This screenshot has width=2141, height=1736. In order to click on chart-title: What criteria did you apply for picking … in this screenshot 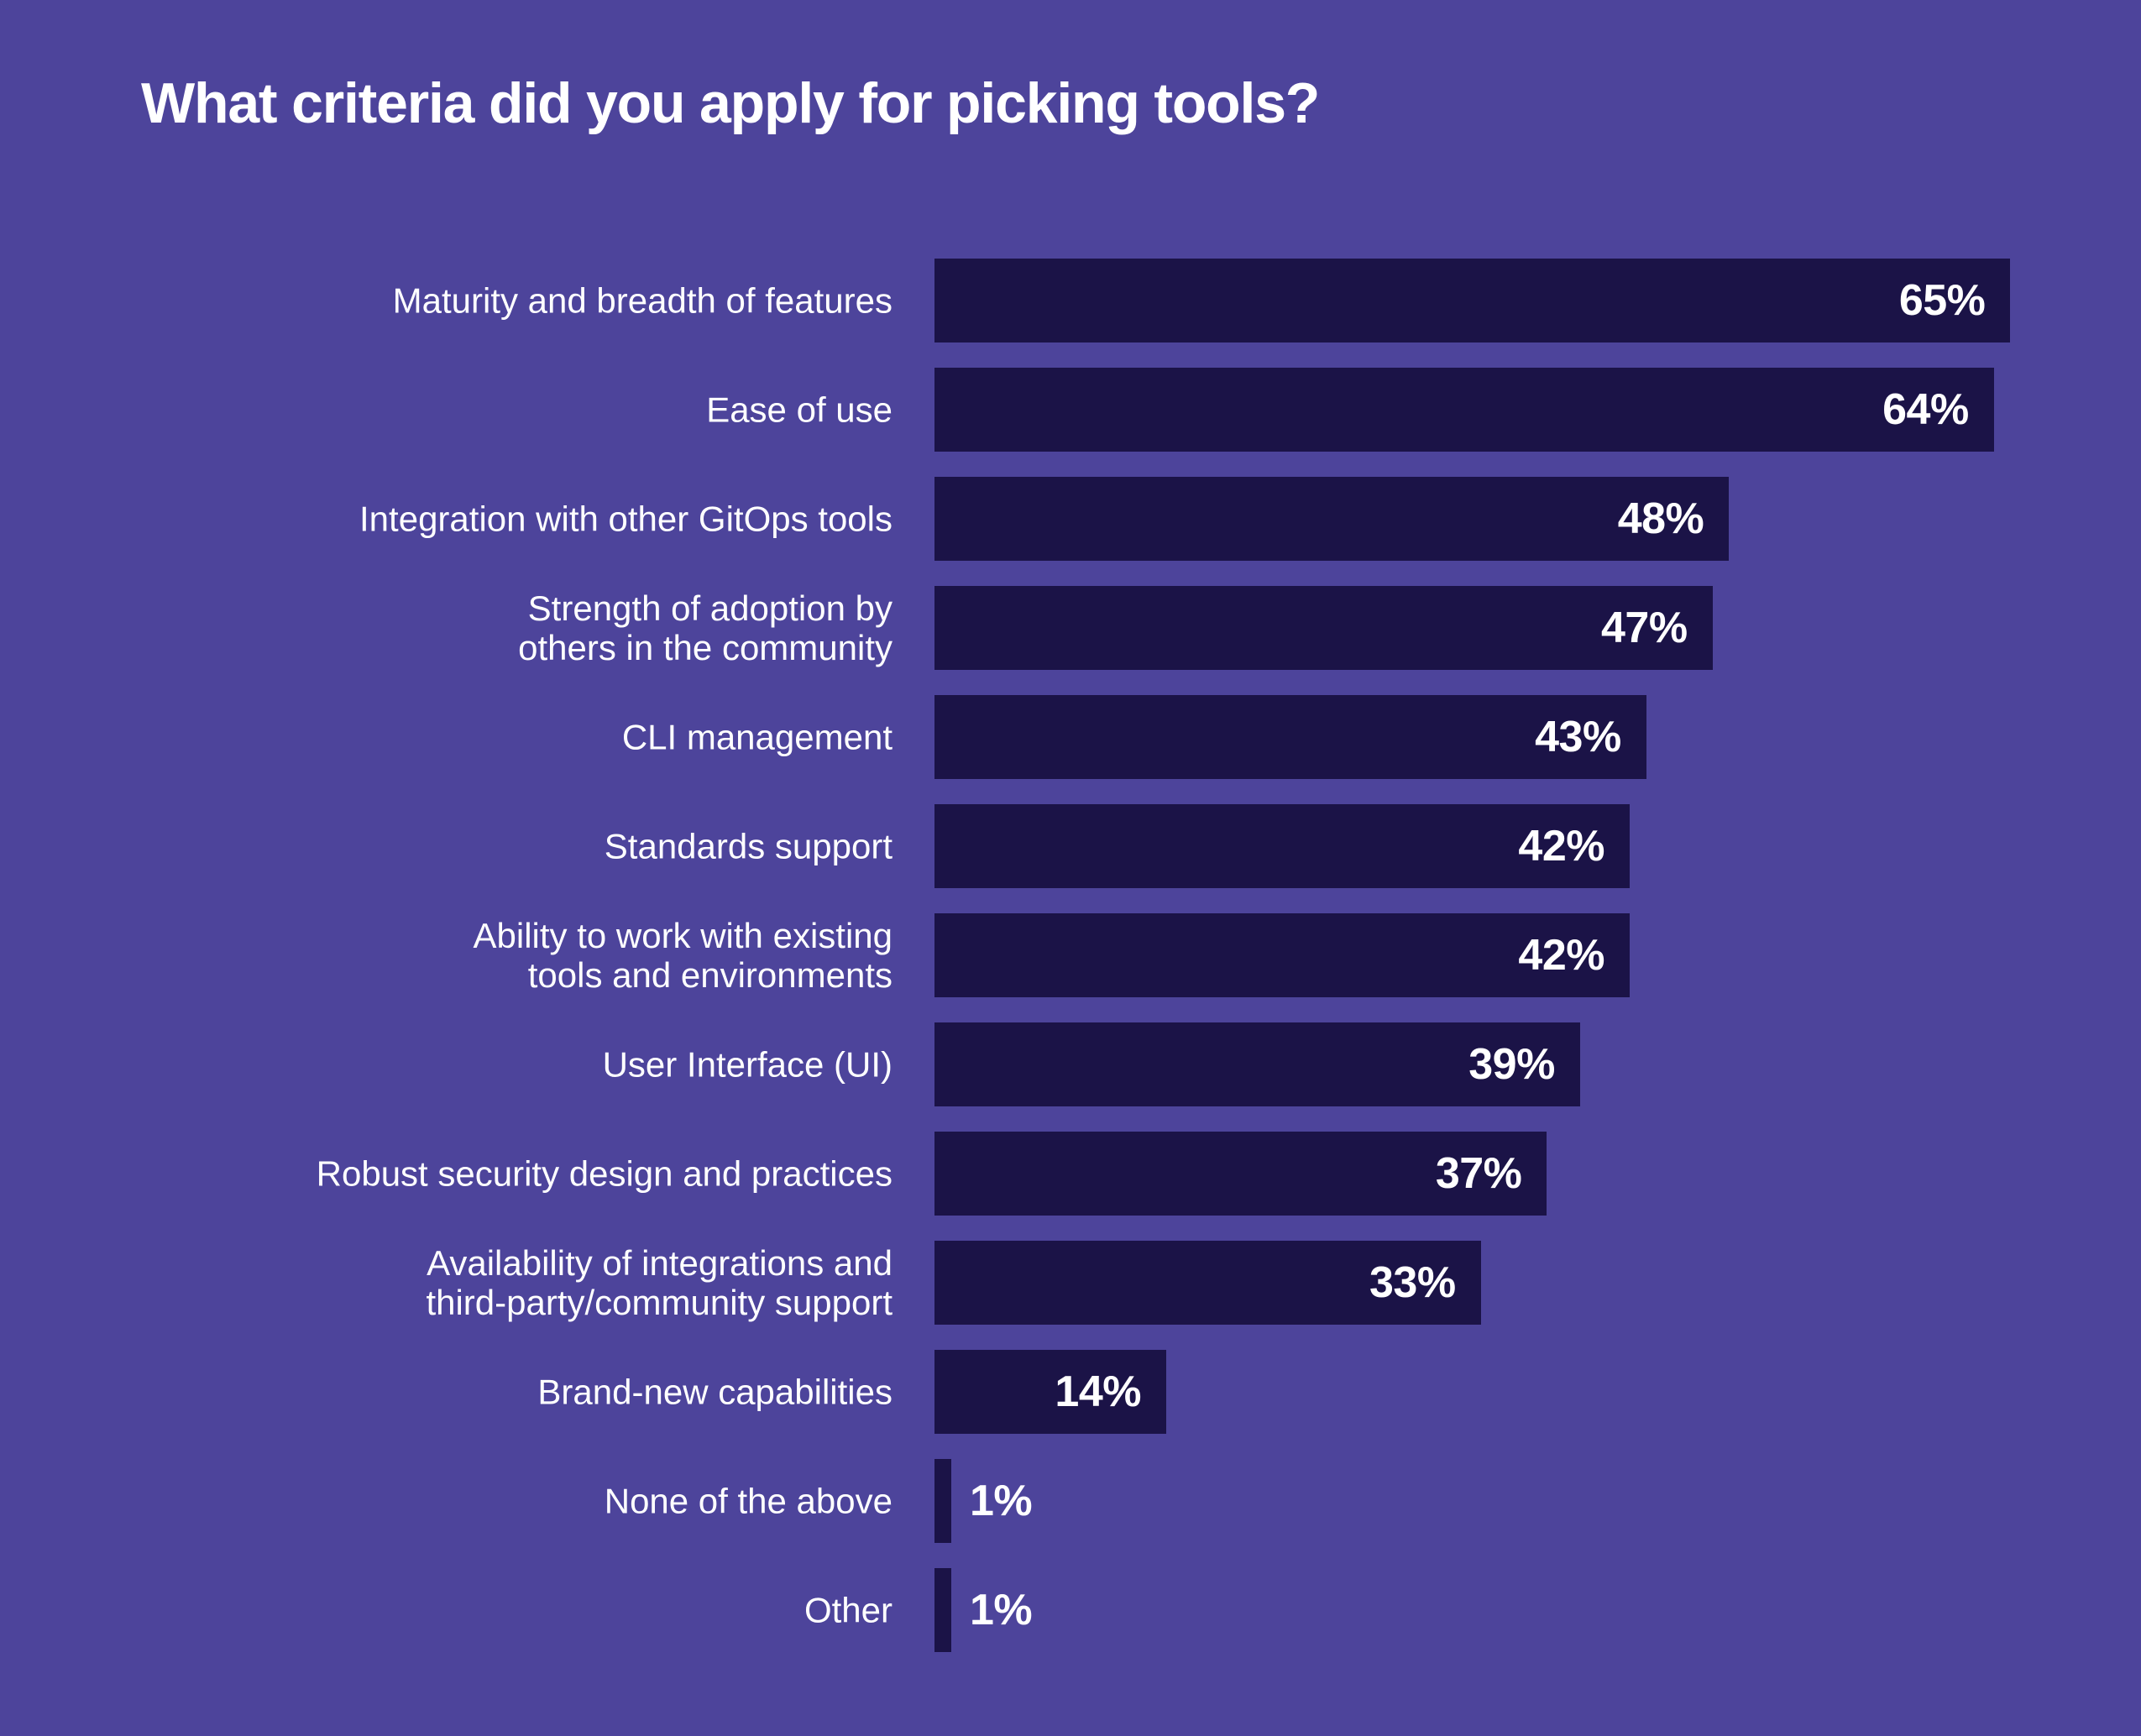, I will do `click(730, 103)`.